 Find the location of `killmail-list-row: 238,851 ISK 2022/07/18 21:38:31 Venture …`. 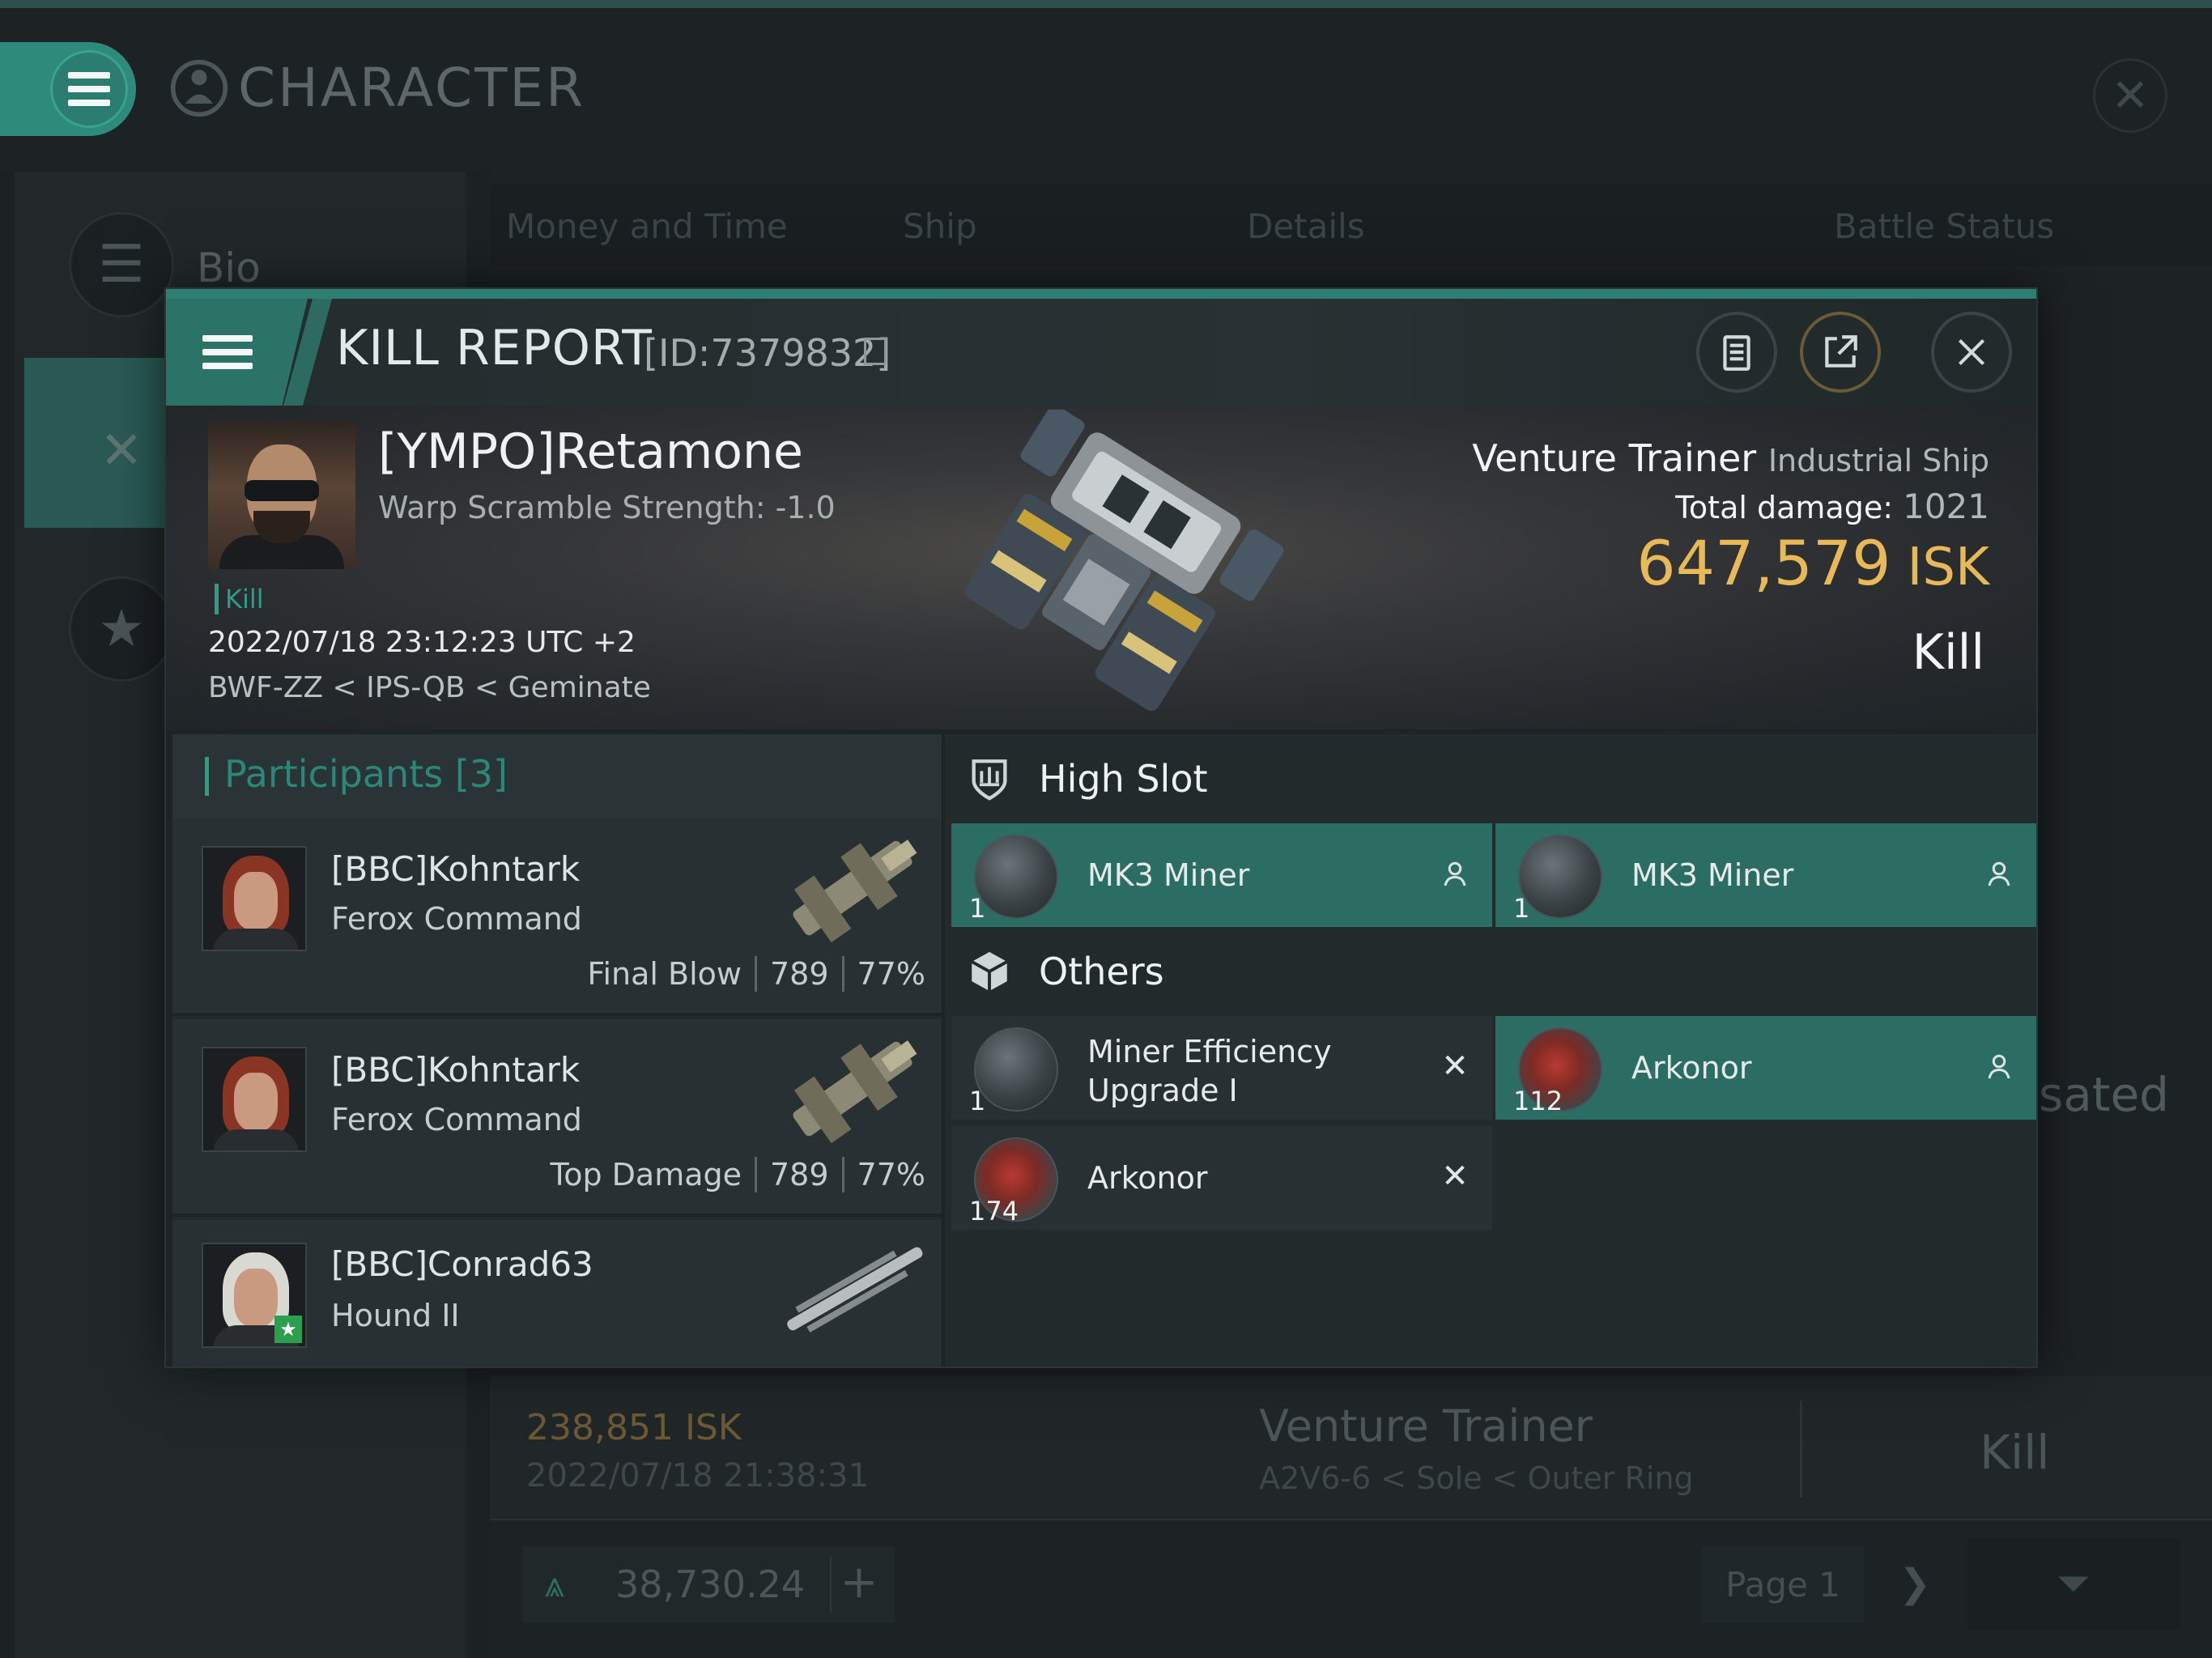

killmail-list-row: 238,851 ISK 2022/07/18 21:38:31 Venture … is located at coordinates (1351, 1448).